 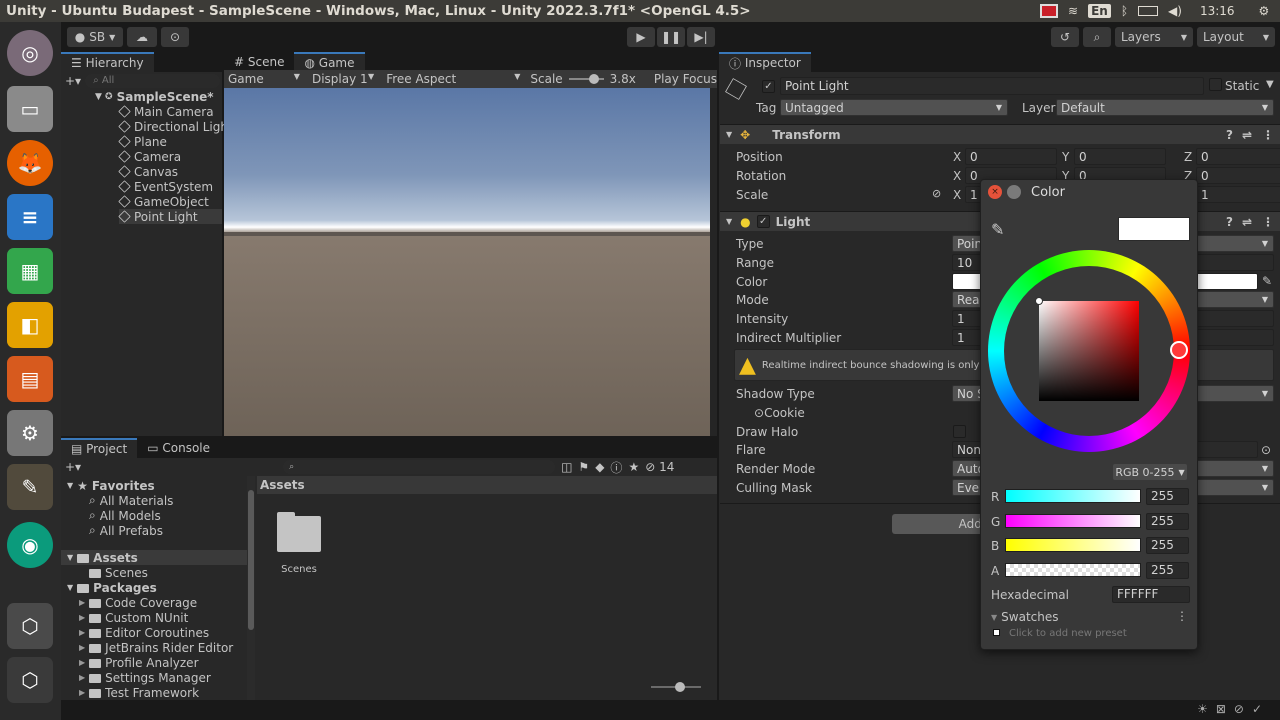 What do you see at coordinates (1167, 521) in the screenshot?
I see `channel-g-field: 255` at bounding box center [1167, 521].